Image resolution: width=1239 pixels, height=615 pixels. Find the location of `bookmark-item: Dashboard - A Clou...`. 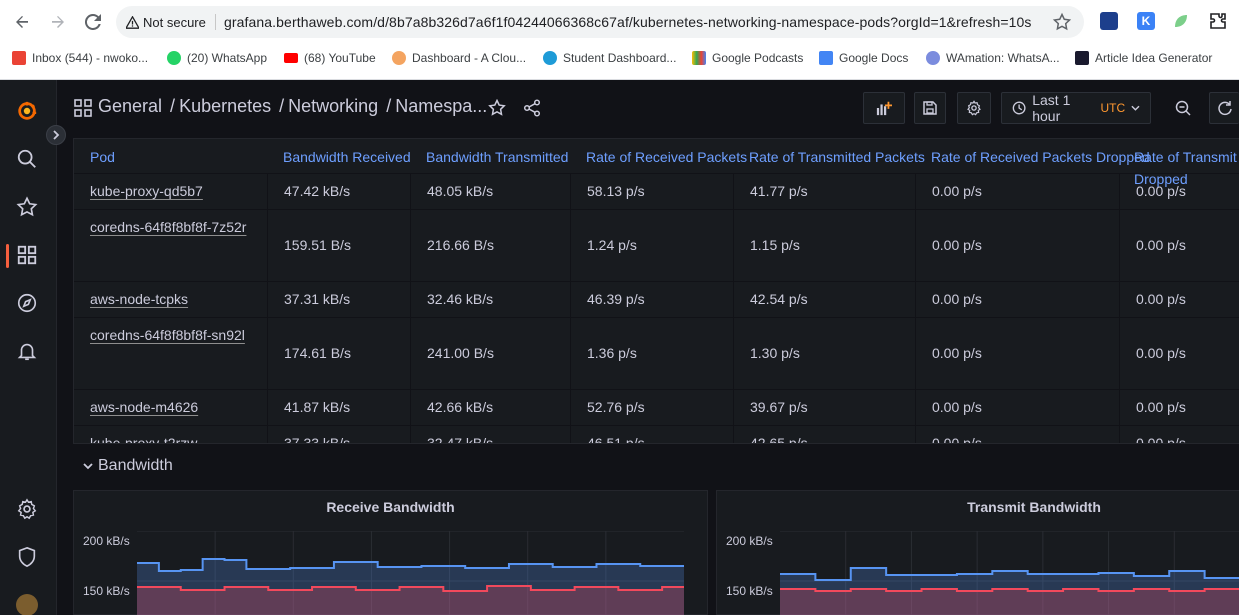

bookmark-item: Dashboard - A Clou... is located at coordinates (459, 58).